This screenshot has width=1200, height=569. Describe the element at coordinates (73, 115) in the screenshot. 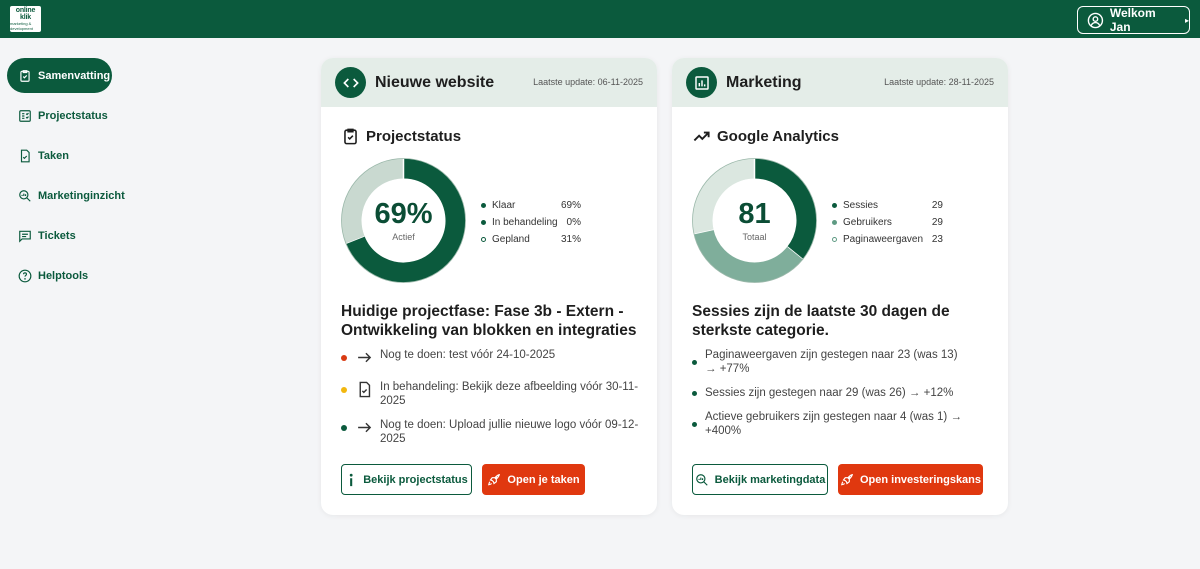

I see `sidebar-item-label: Projectstatus` at that location.